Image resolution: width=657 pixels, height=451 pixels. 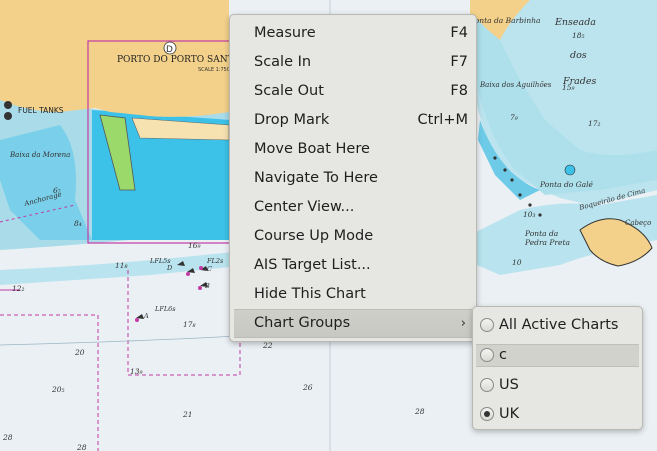 I want to click on radio-button-selected, so click(x=487, y=414).